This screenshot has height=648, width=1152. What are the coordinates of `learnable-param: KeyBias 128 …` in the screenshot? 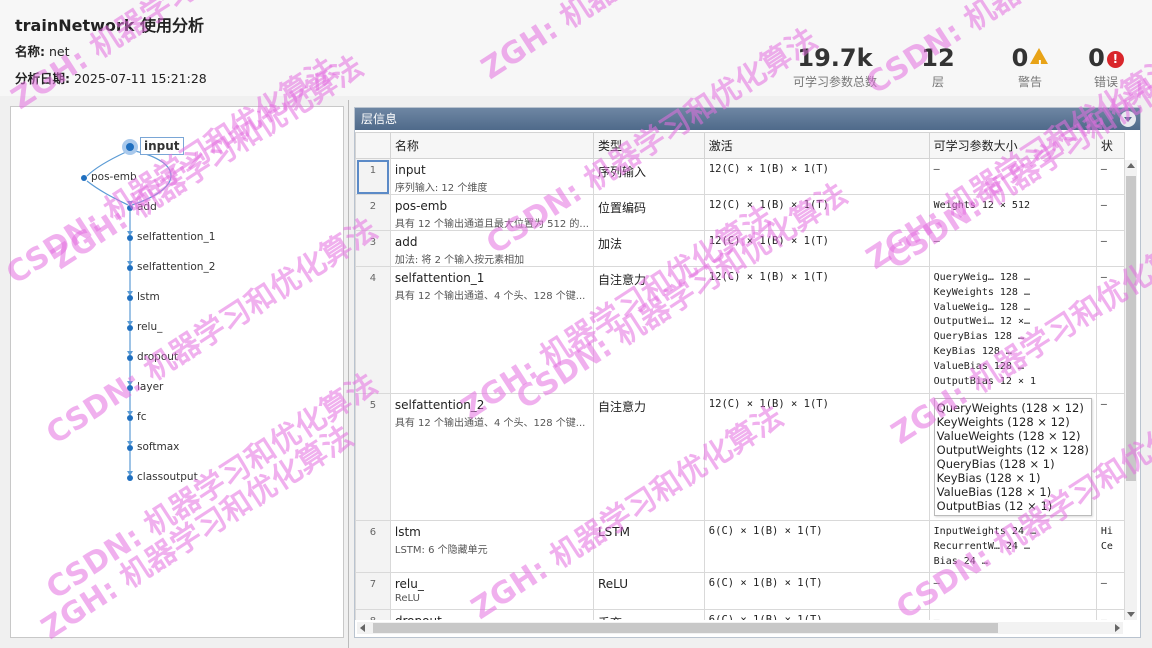 It's located at (972, 351).